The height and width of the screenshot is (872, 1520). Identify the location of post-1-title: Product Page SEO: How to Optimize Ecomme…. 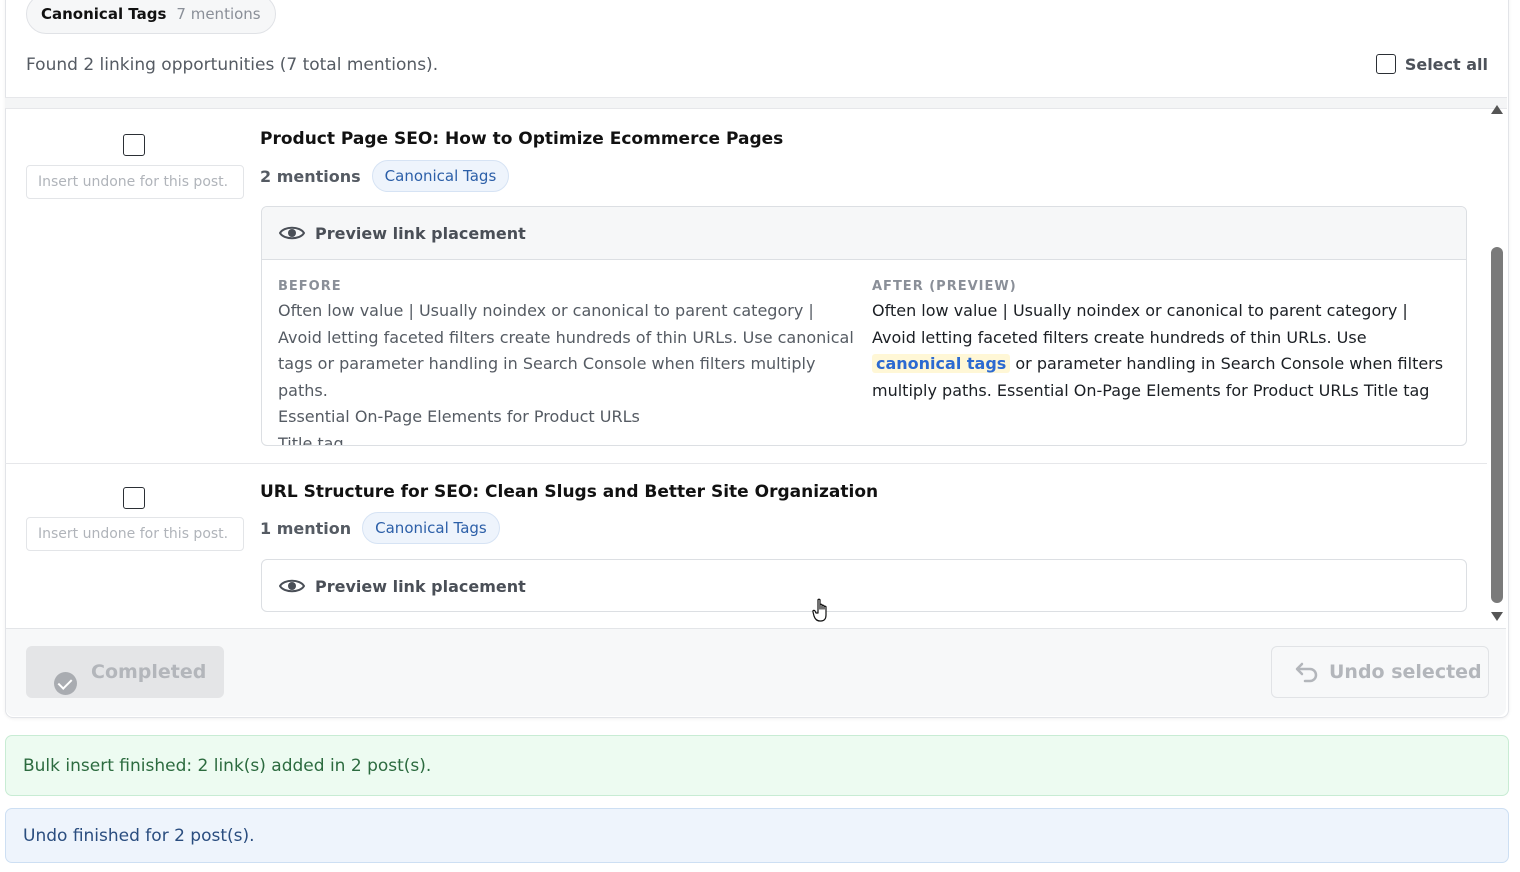
(521, 139).